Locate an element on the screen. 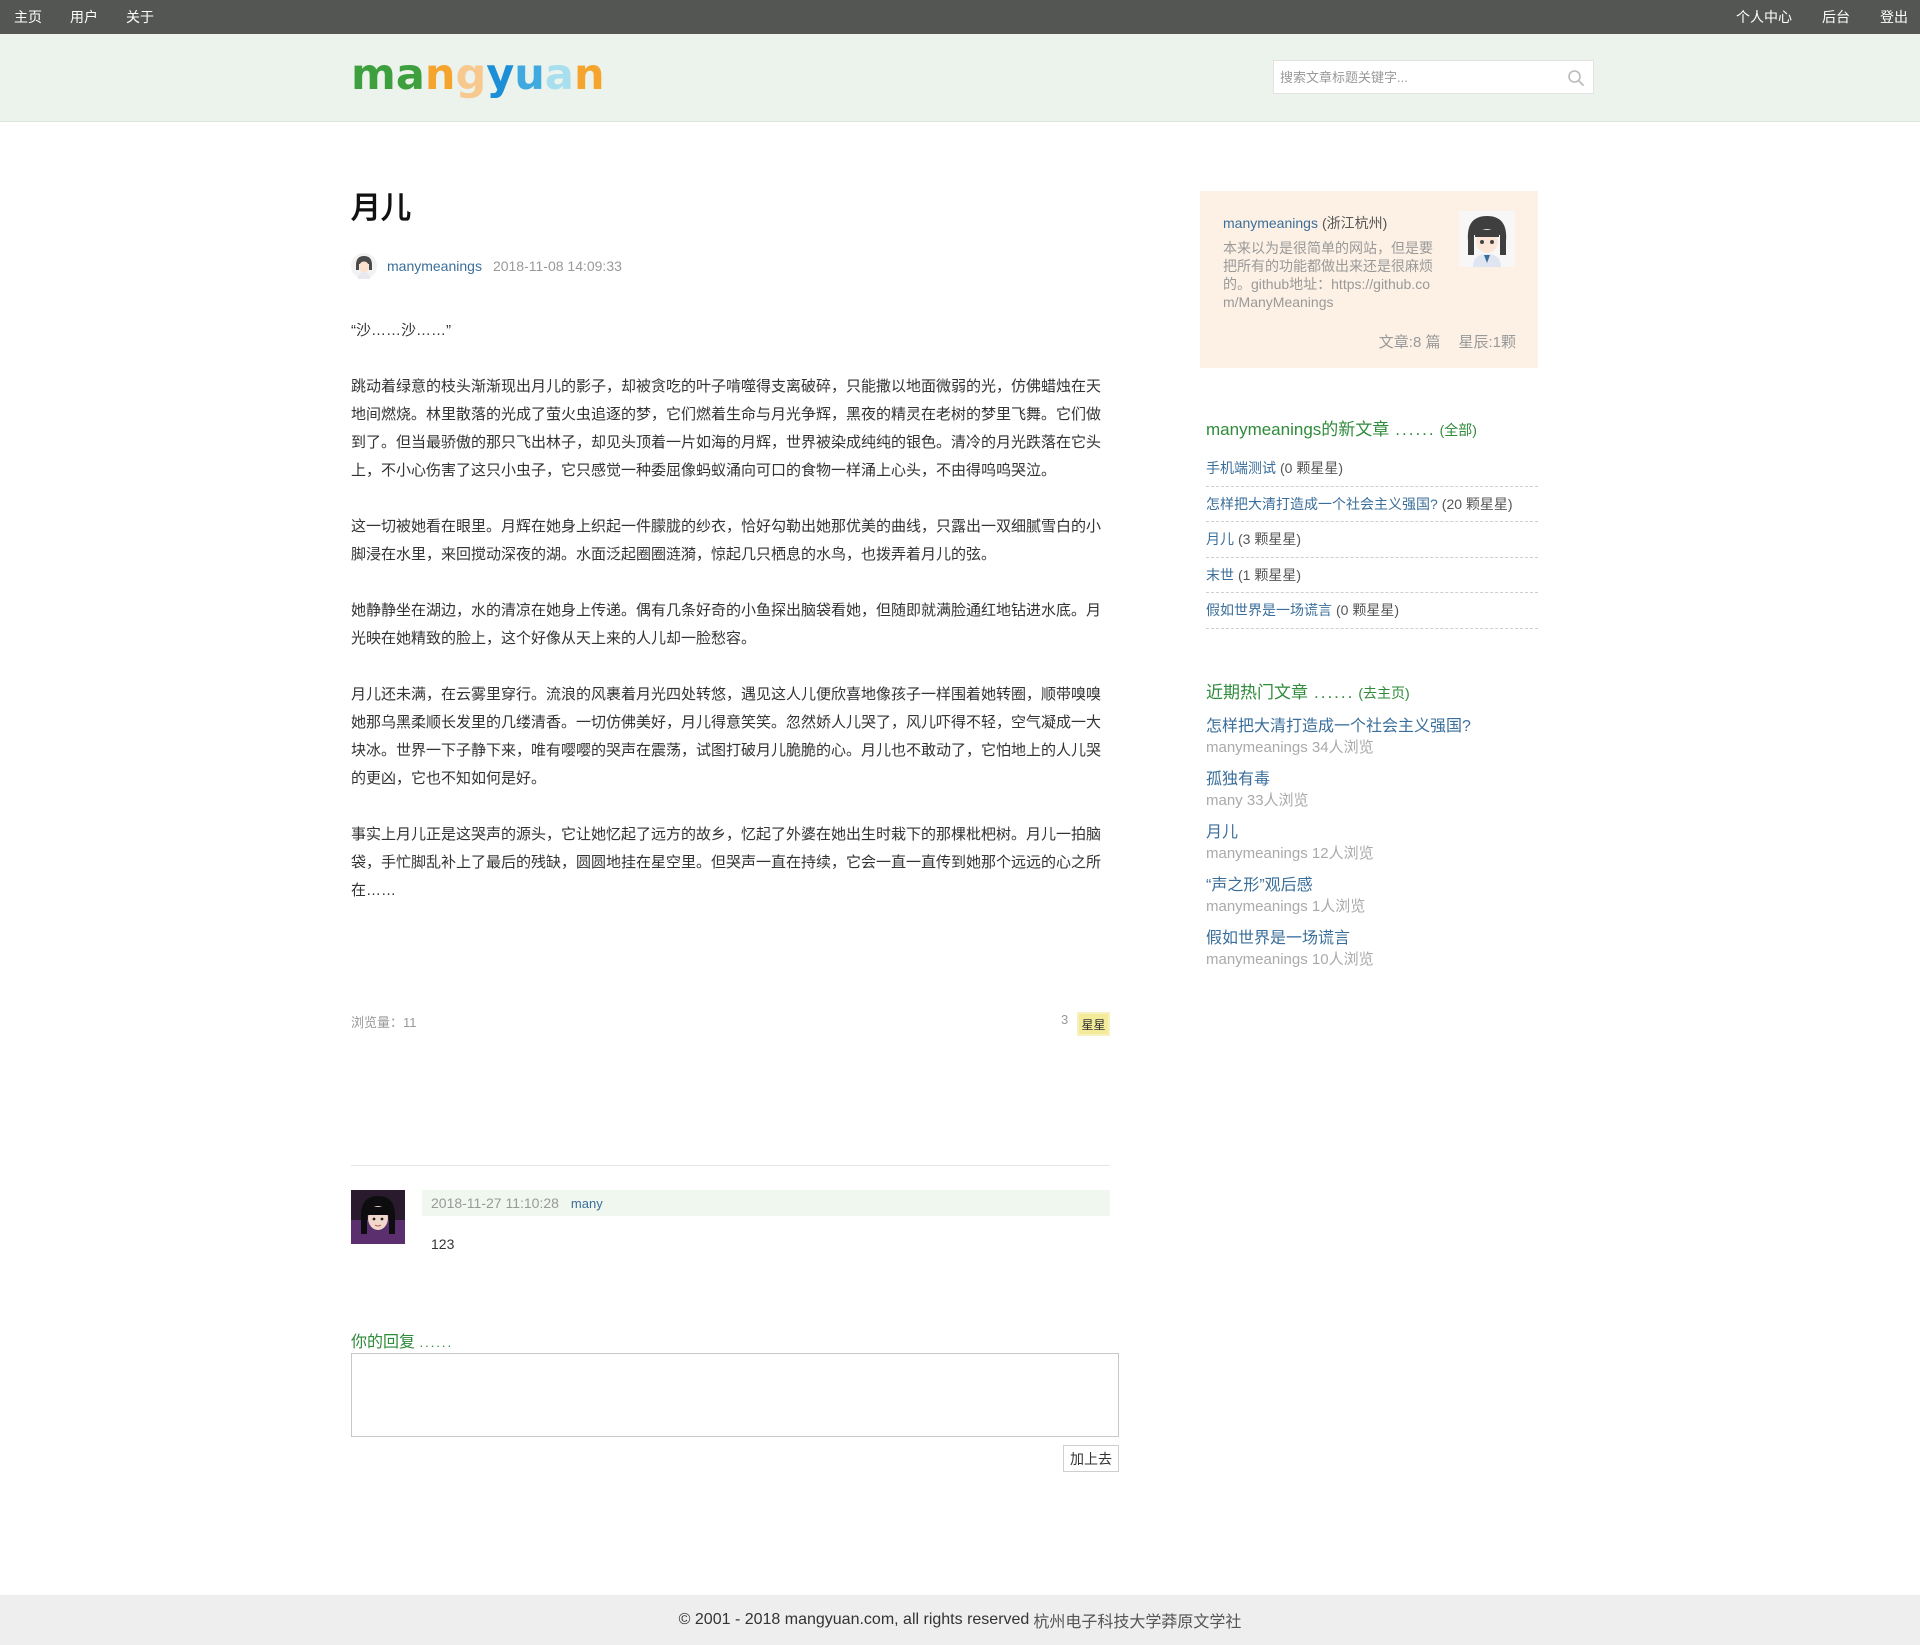 The width and height of the screenshot is (1920, 1645). comment-user-link: many is located at coordinates (587, 1203).